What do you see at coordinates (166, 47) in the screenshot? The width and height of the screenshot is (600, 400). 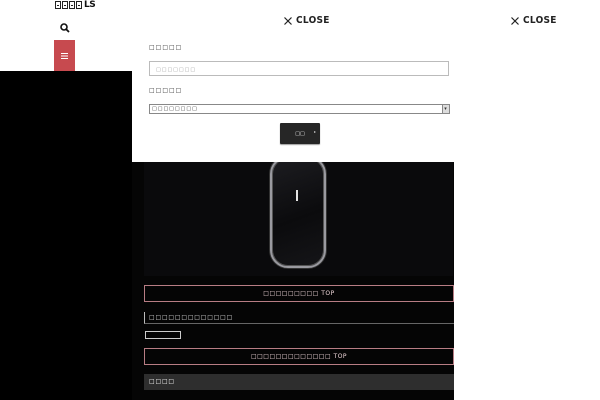 I see `field1-label: □□□□□` at bounding box center [166, 47].